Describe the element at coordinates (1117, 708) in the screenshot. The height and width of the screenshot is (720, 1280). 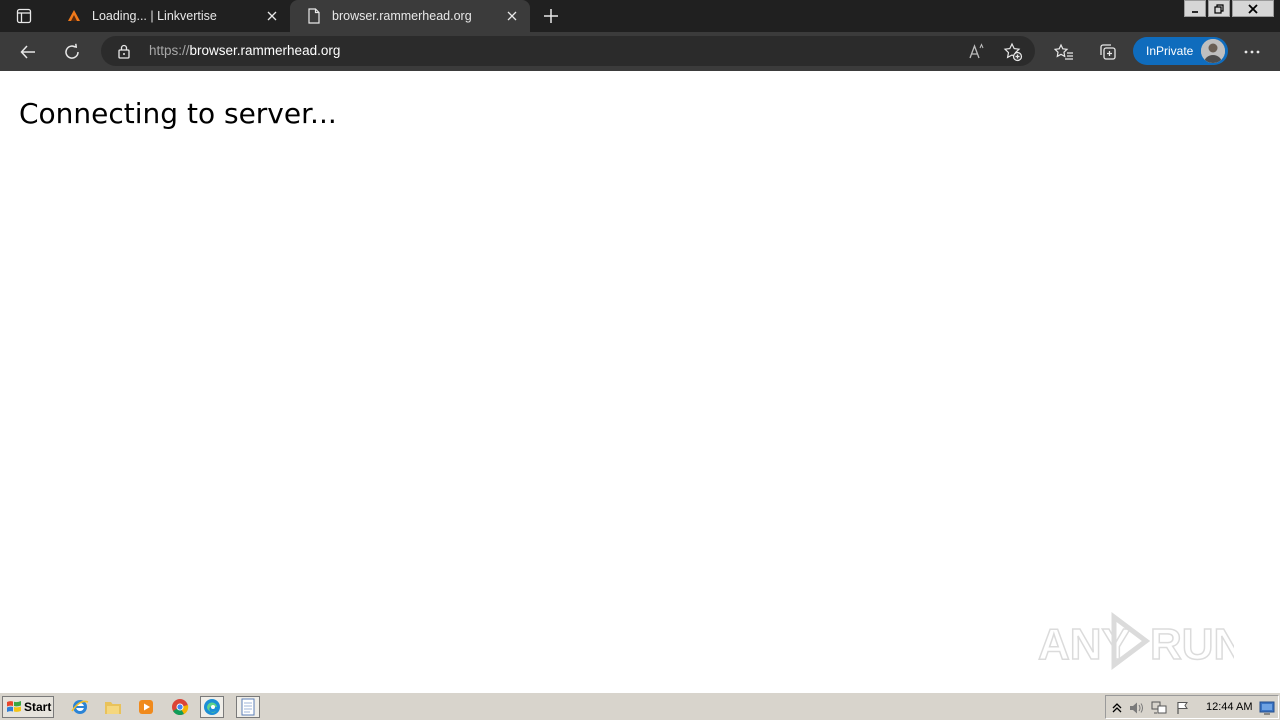
I see `show-hidden-icons-icon` at that location.